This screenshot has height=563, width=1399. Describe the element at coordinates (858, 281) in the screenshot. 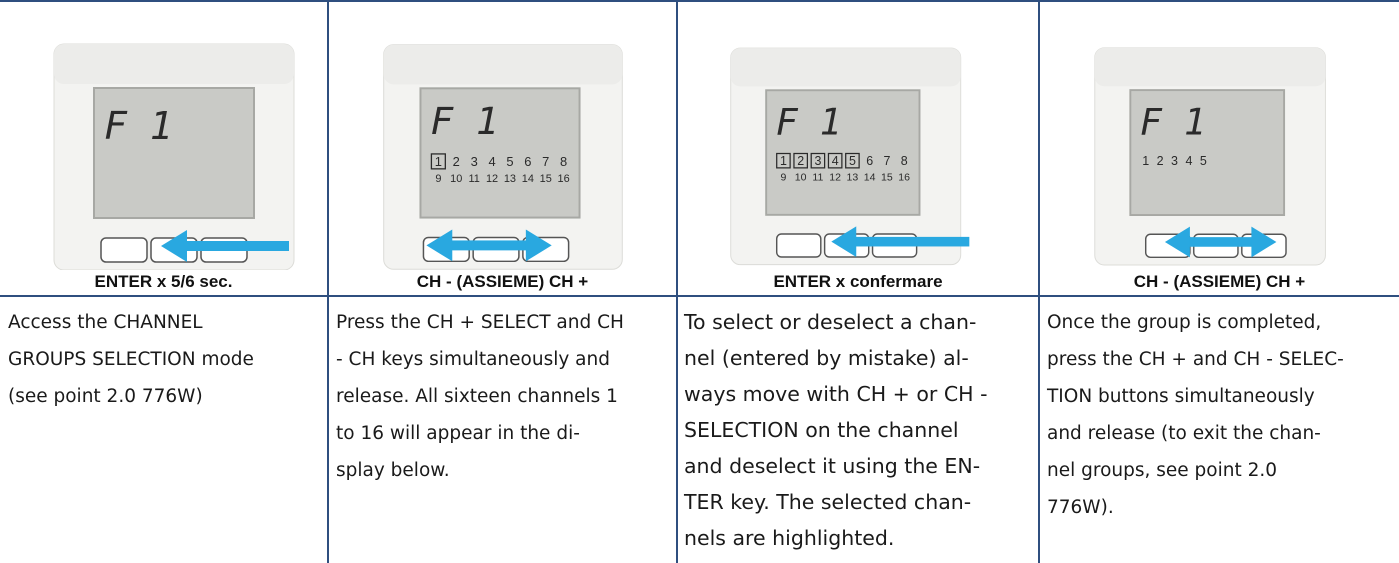

I see `step-3-caption: ENTER x confermare` at that location.